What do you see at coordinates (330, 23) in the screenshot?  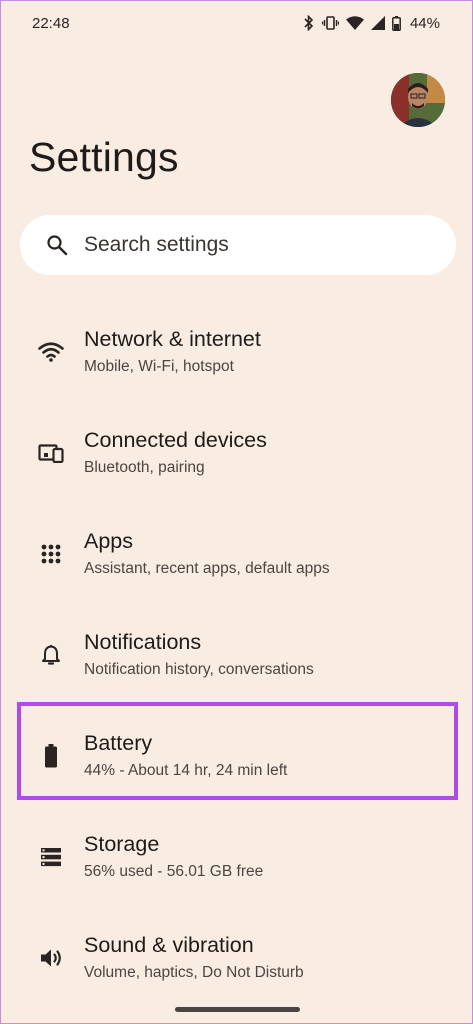 I see `vibrate-icon` at bounding box center [330, 23].